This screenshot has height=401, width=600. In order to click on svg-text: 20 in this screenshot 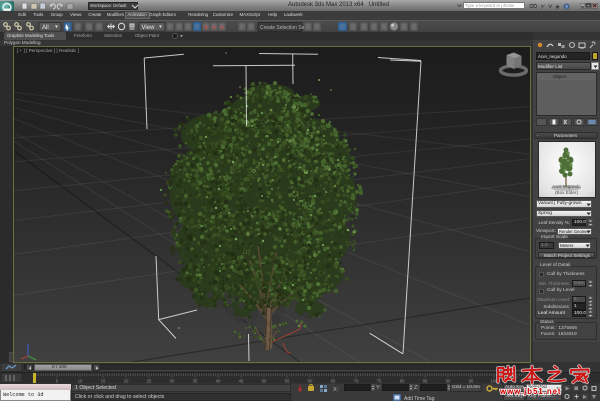, I will do `click(126, 380)`.